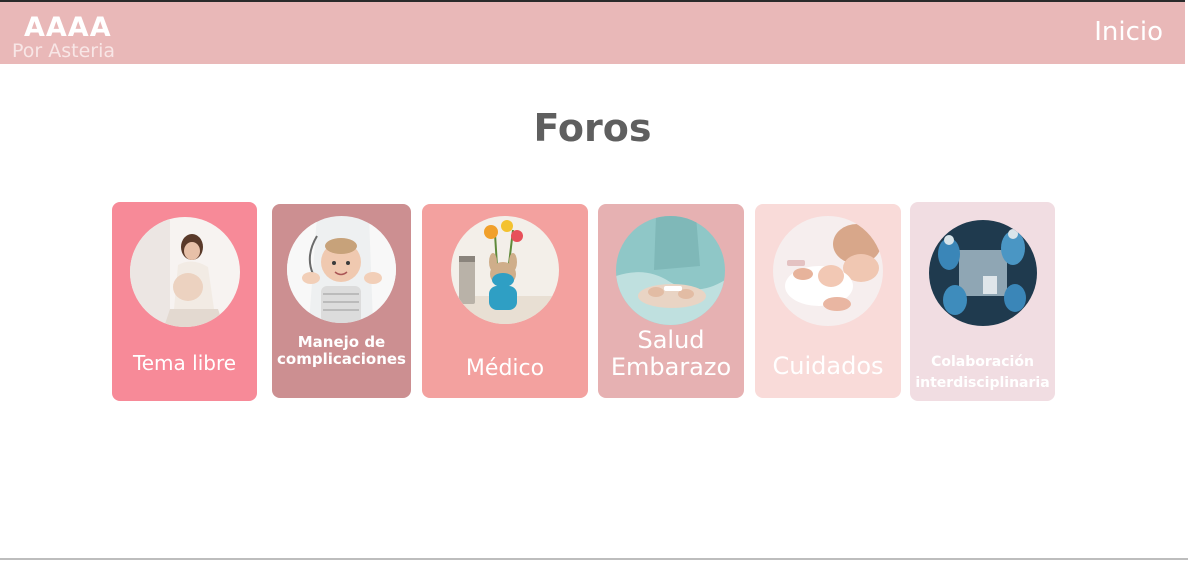  I want to click on pregnant-woman-photo-icon, so click(185, 272).